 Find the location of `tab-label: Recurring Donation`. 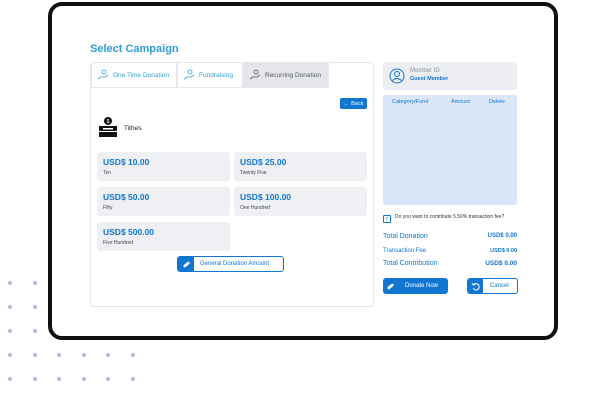

tab-label: Recurring Donation is located at coordinates (293, 75).